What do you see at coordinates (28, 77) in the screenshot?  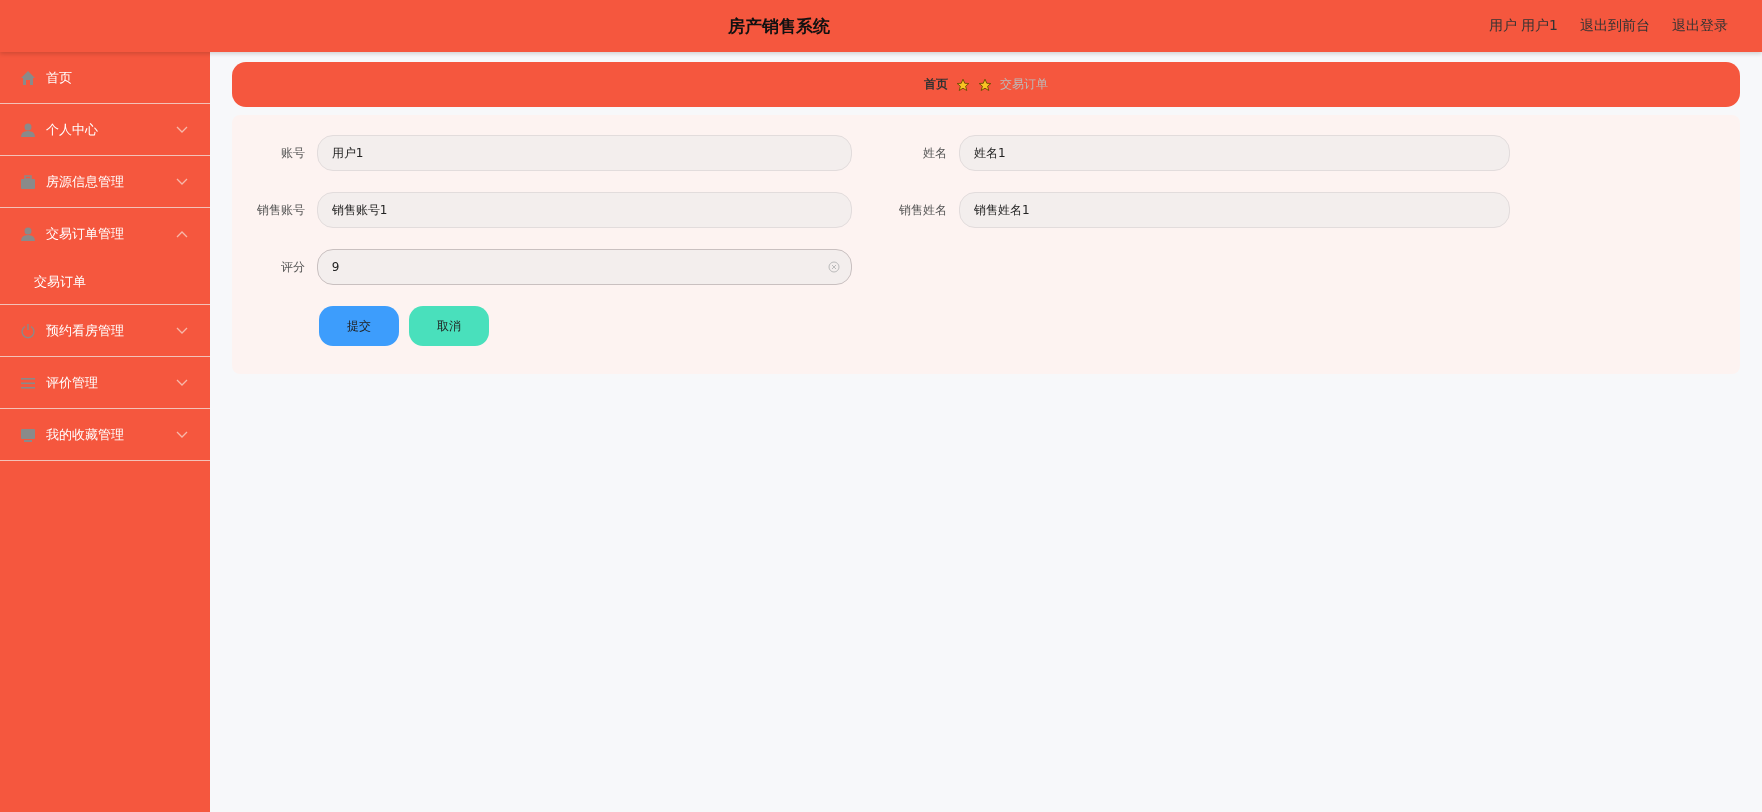 I see `home-icon` at bounding box center [28, 77].